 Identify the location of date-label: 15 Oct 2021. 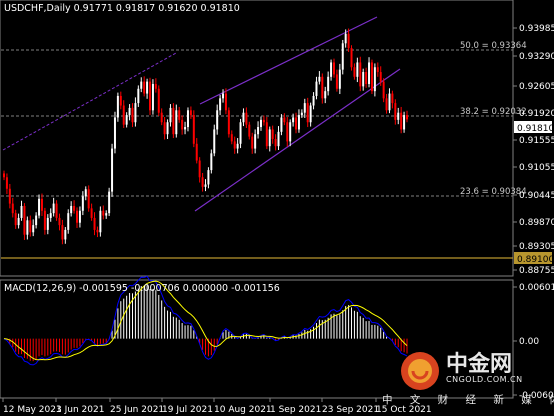
(404, 410).